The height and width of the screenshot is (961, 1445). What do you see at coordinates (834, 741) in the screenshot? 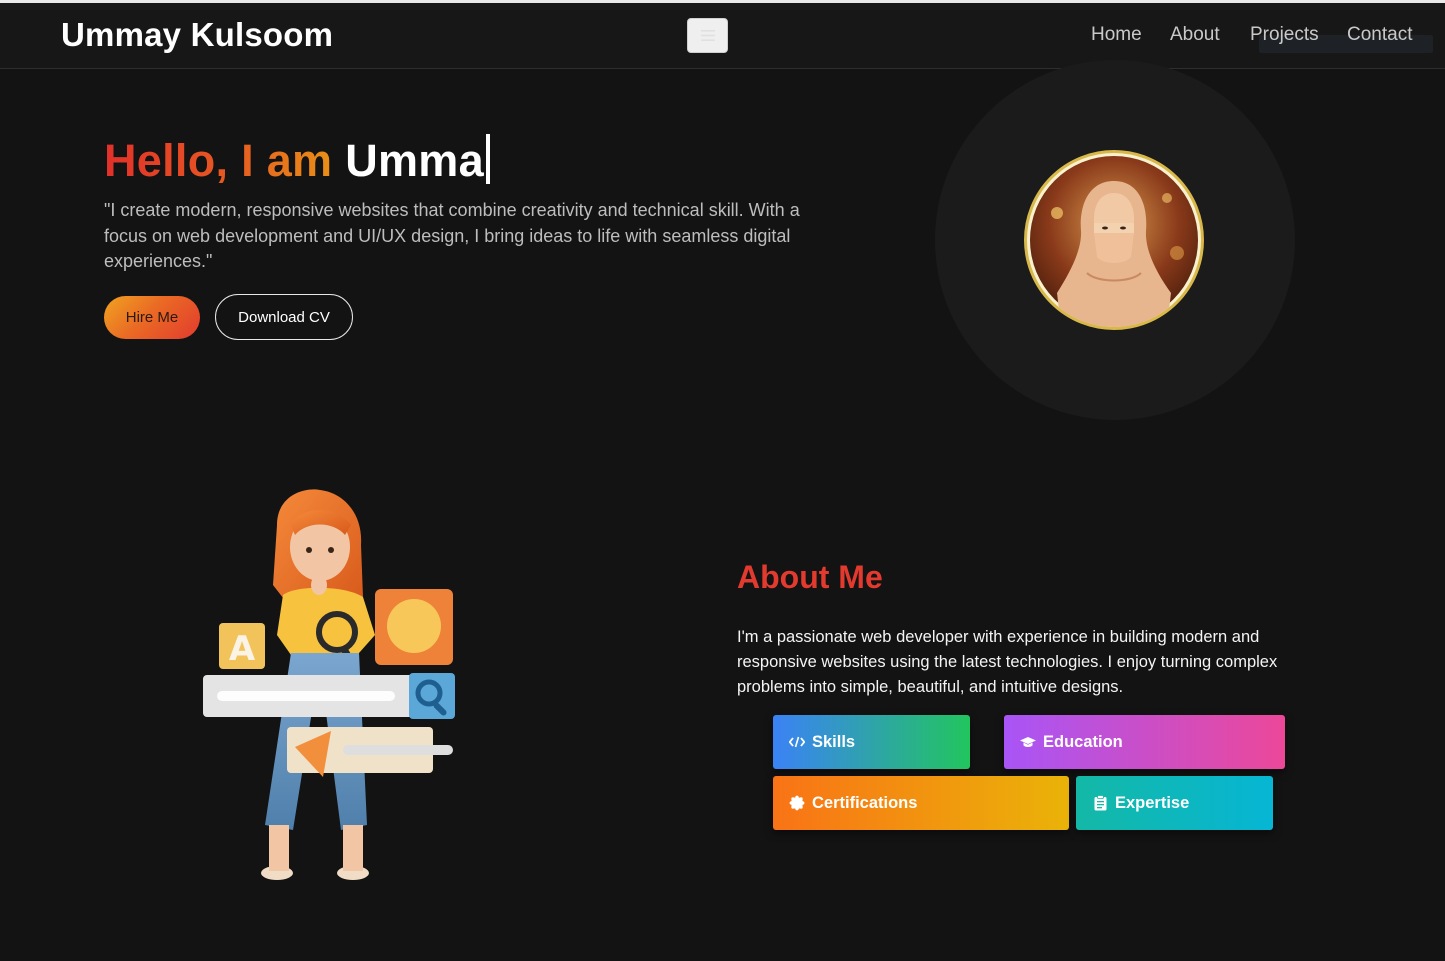
I see `skills-label: Skills` at bounding box center [834, 741].